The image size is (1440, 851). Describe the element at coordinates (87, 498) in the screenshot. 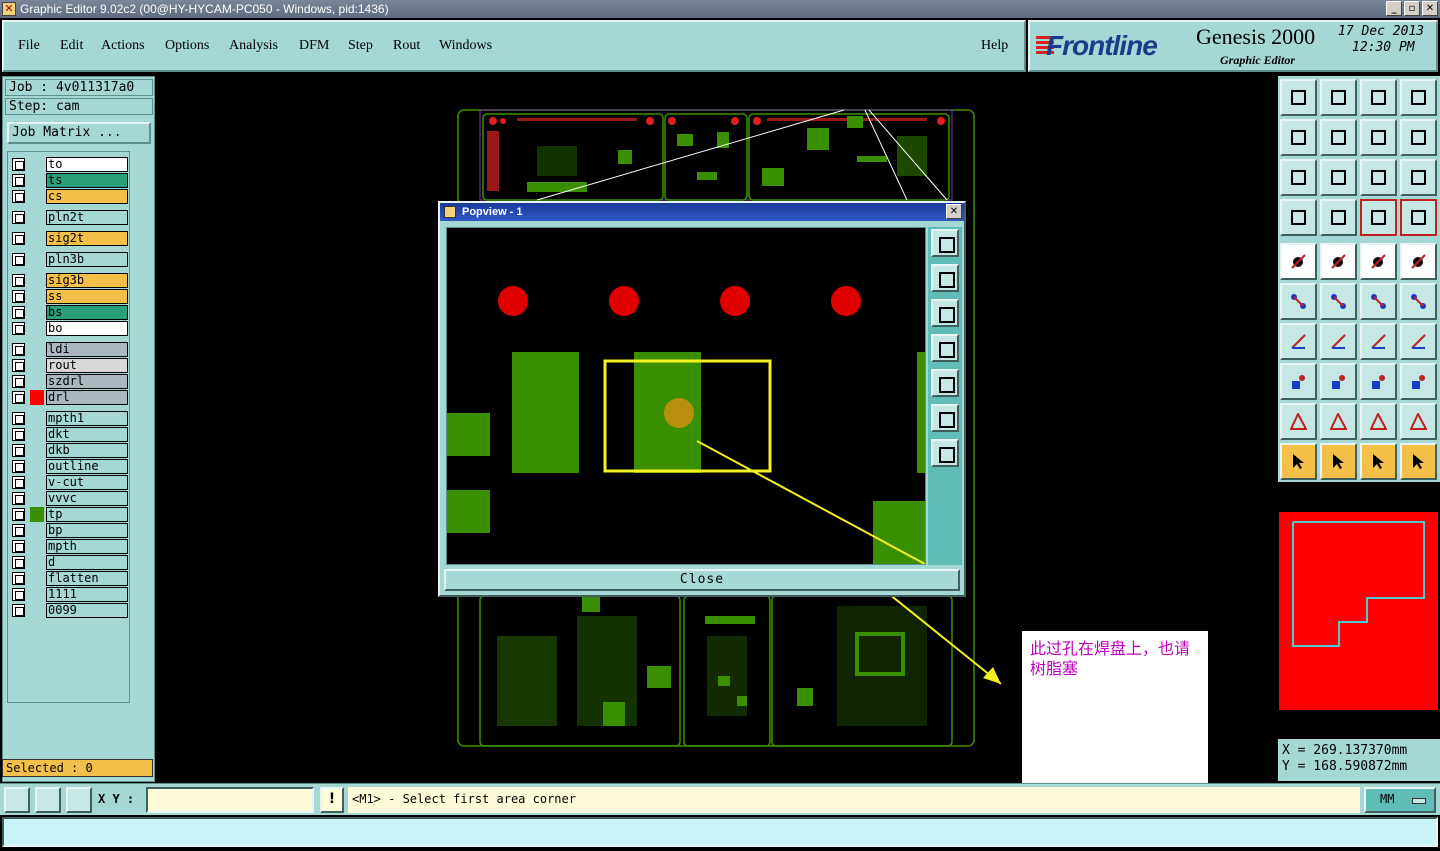

I see `layer-name: vvvc` at that location.